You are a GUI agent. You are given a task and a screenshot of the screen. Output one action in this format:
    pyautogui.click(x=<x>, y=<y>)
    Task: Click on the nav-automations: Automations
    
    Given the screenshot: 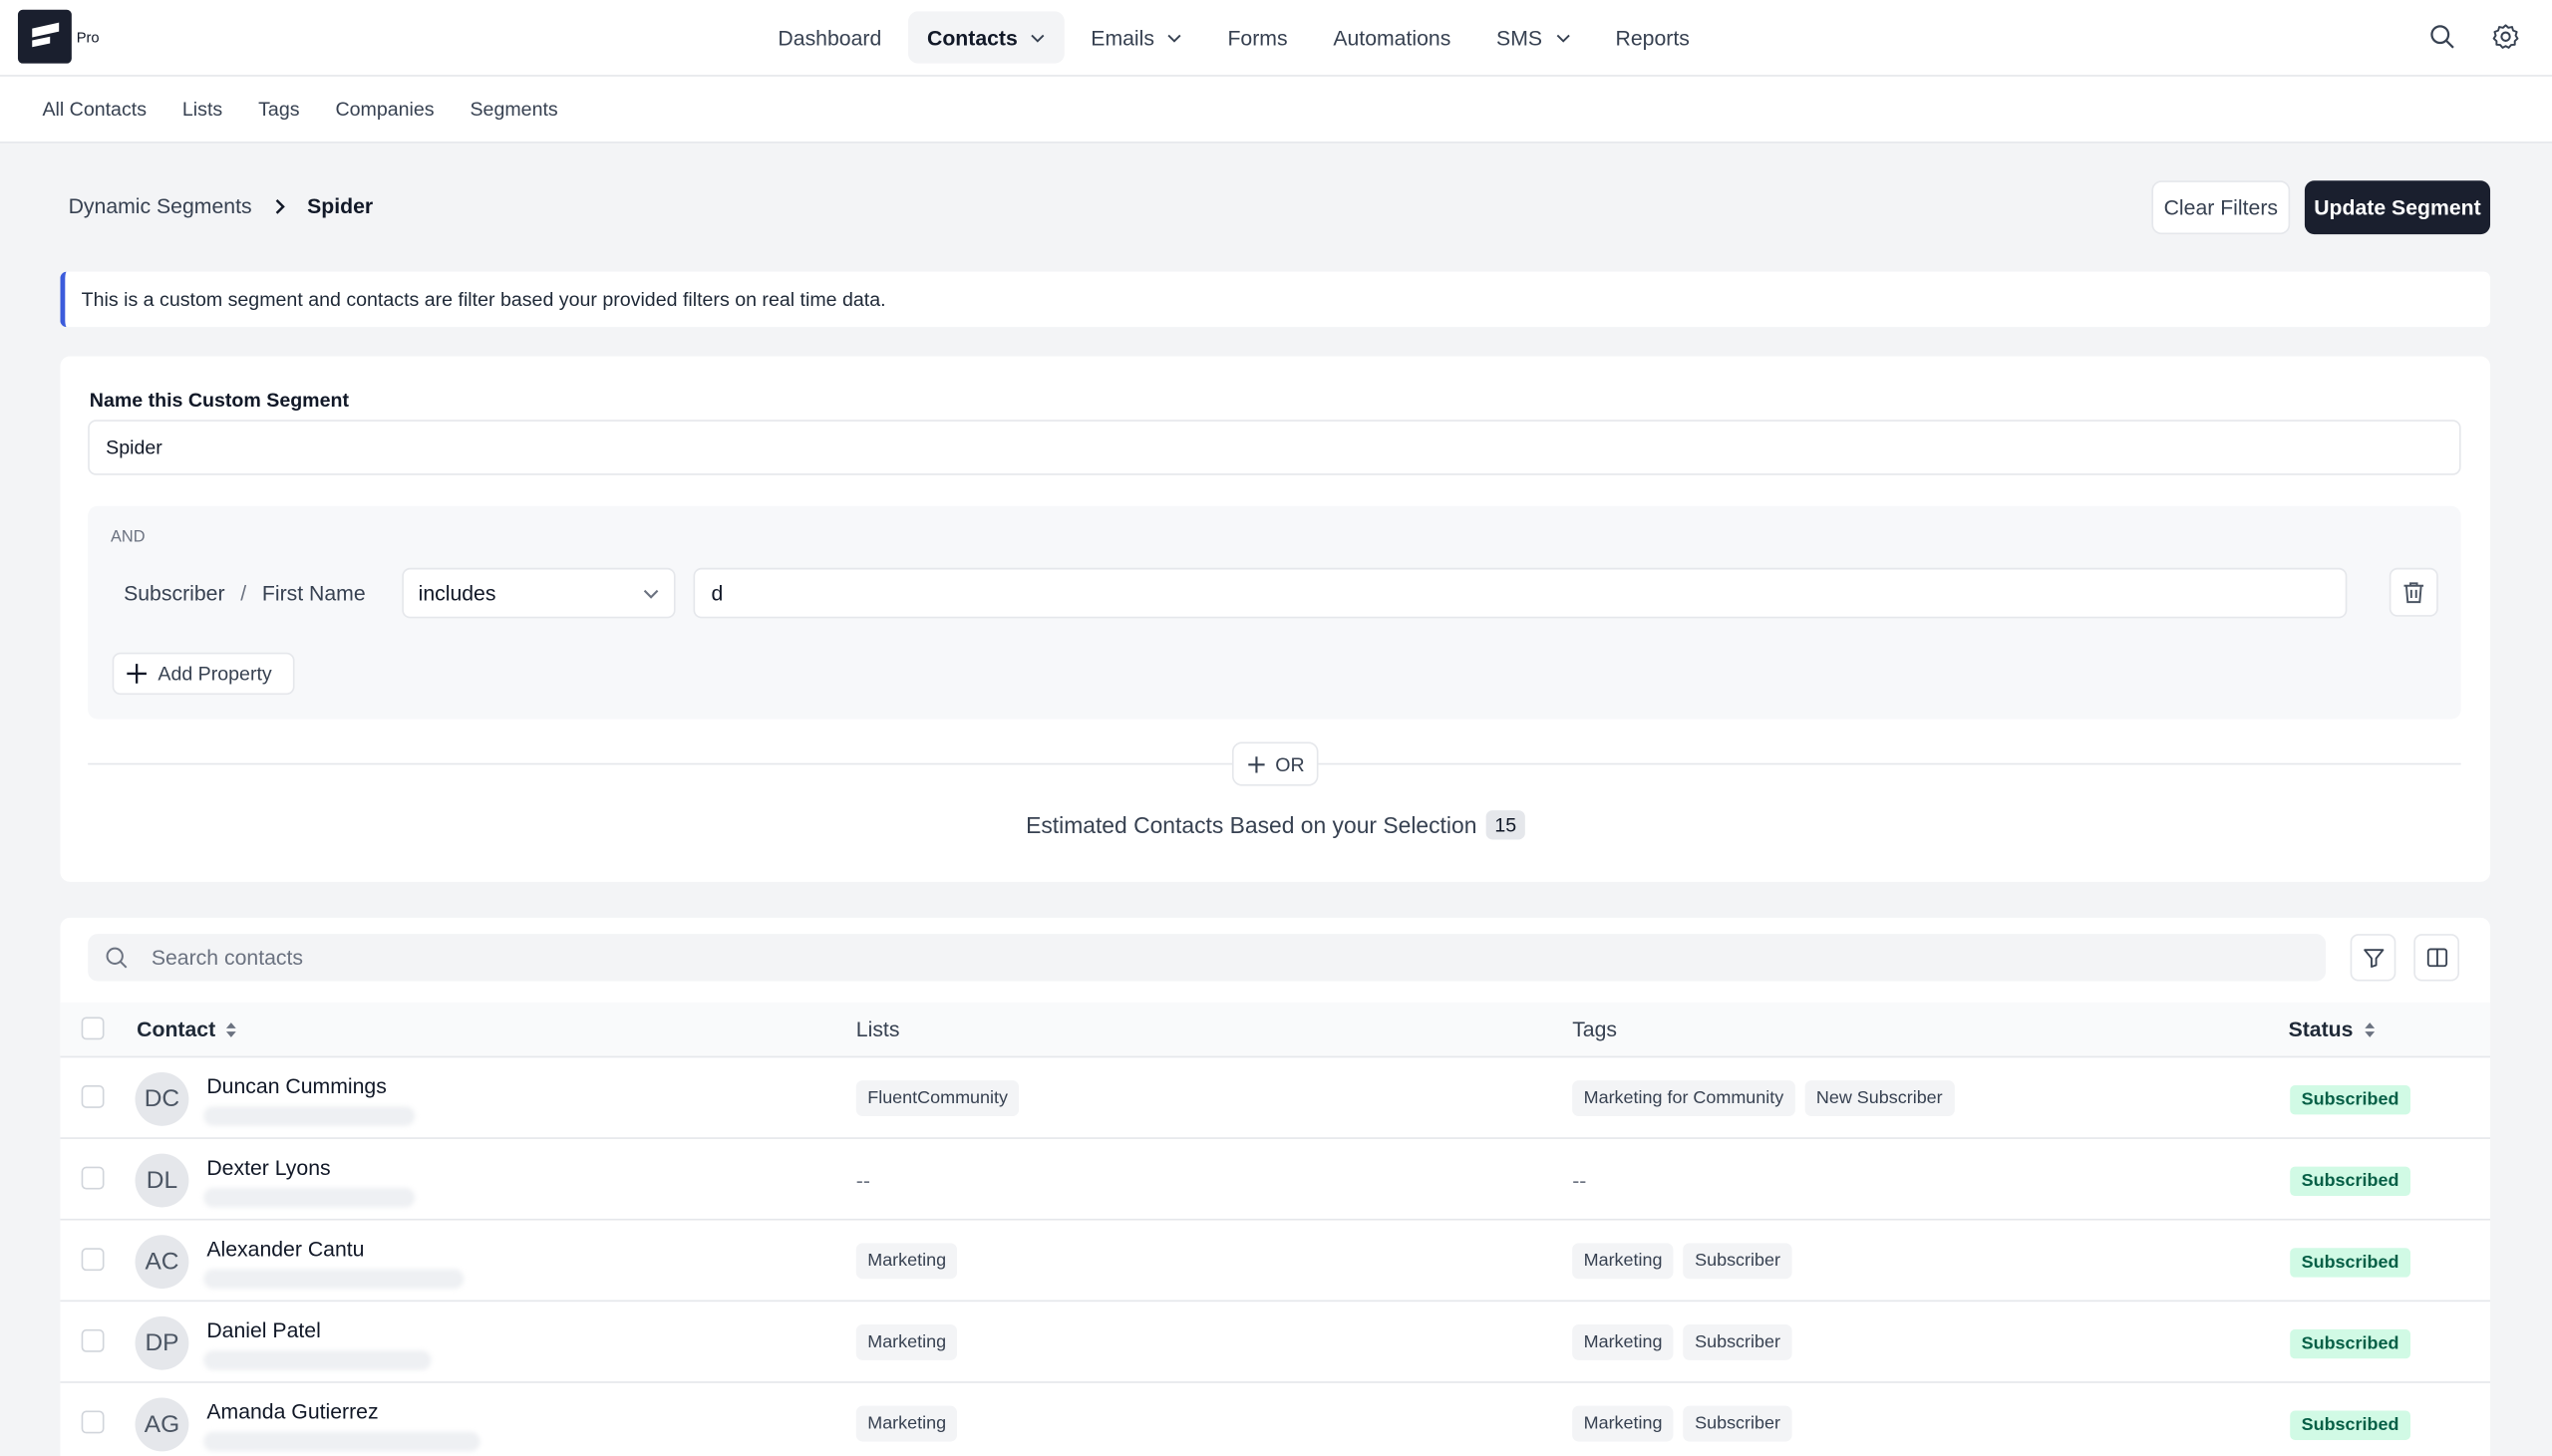 What is the action you would take?
    pyautogui.click(x=1392, y=37)
    